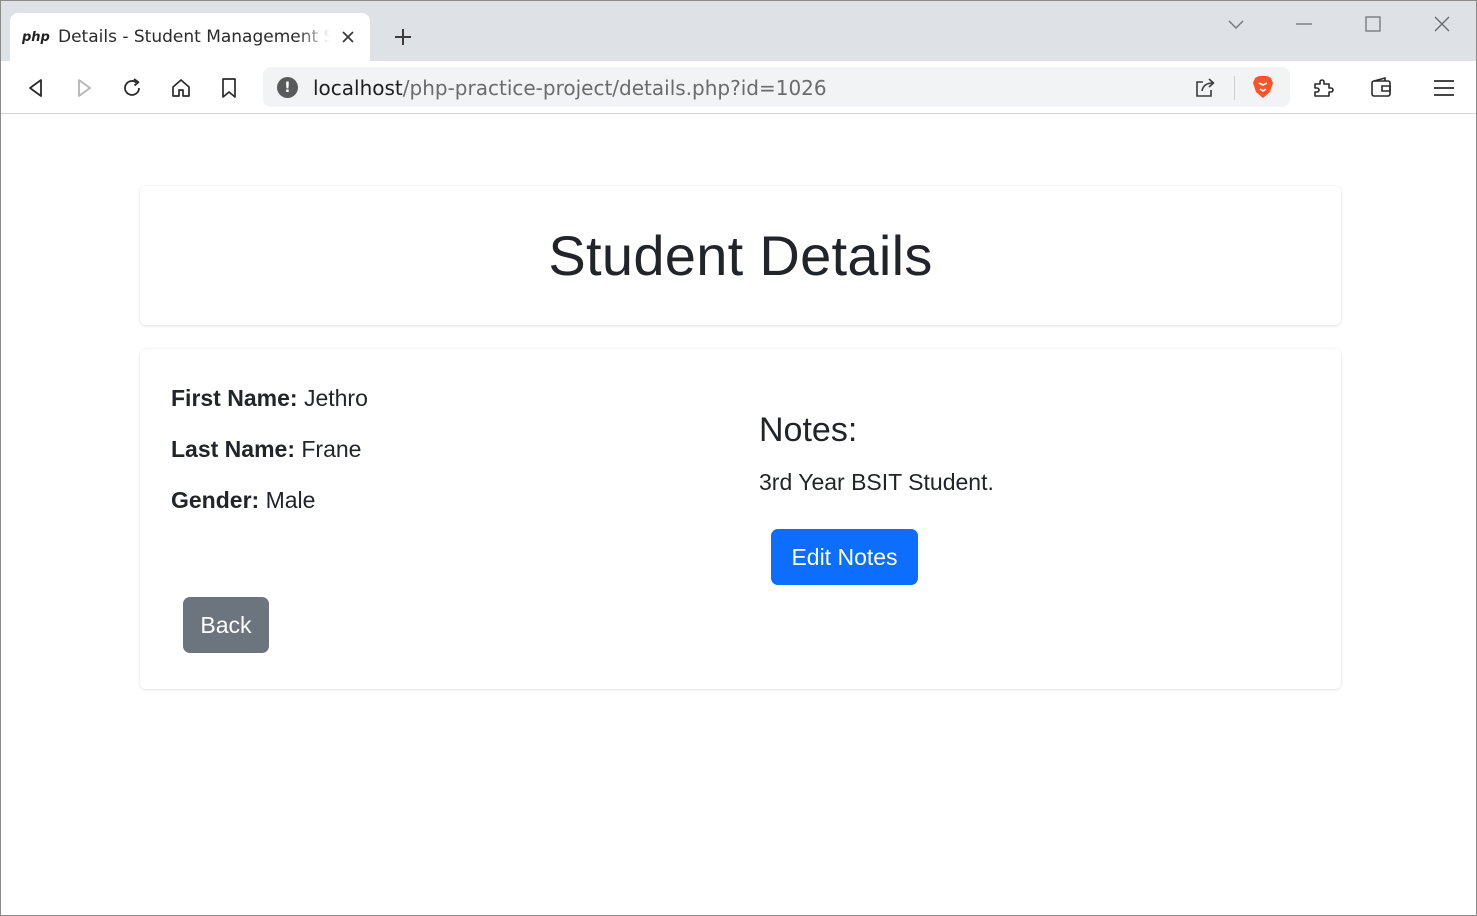 The image size is (1477, 916). What do you see at coordinates (1205, 88) in the screenshot?
I see `share-icon` at bounding box center [1205, 88].